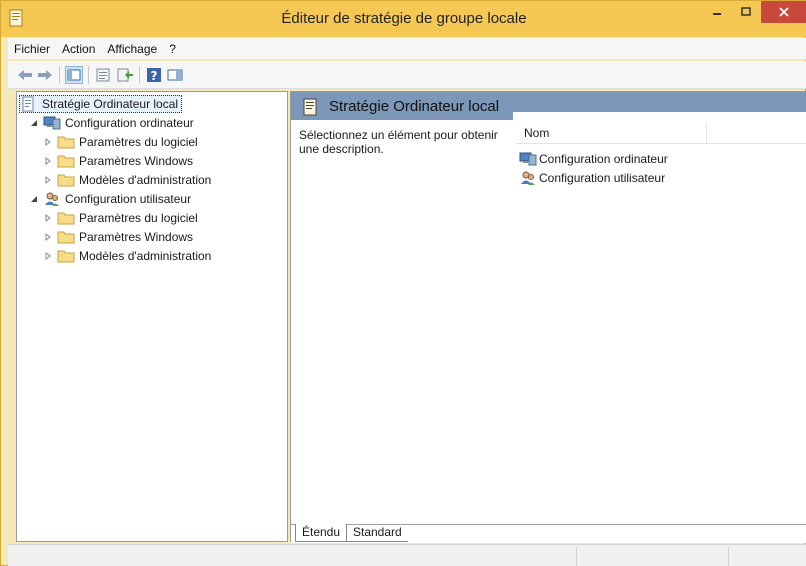 The height and width of the screenshot is (566, 806). I want to click on tree-item-modeles-administration: Modèles d'administration, so click(127, 180).